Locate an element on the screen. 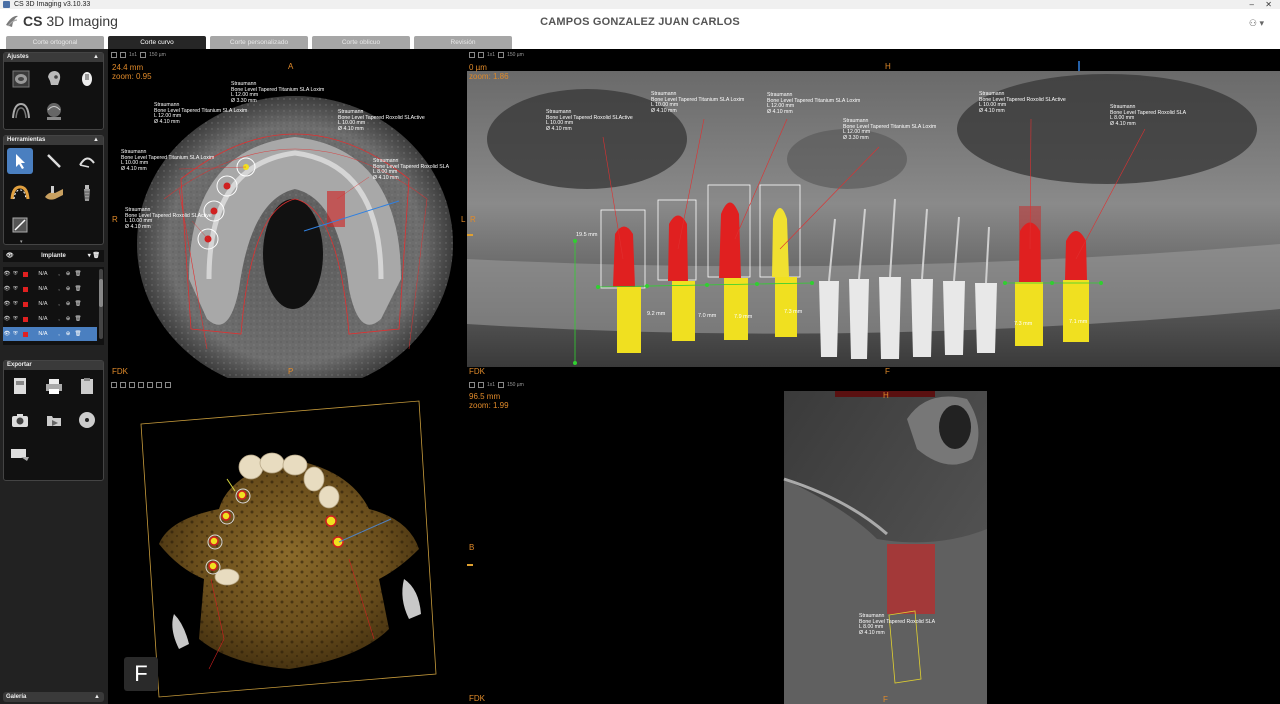 The width and height of the screenshot is (1280, 704). volume-3d-viewport: F is located at coordinates (287, 541).